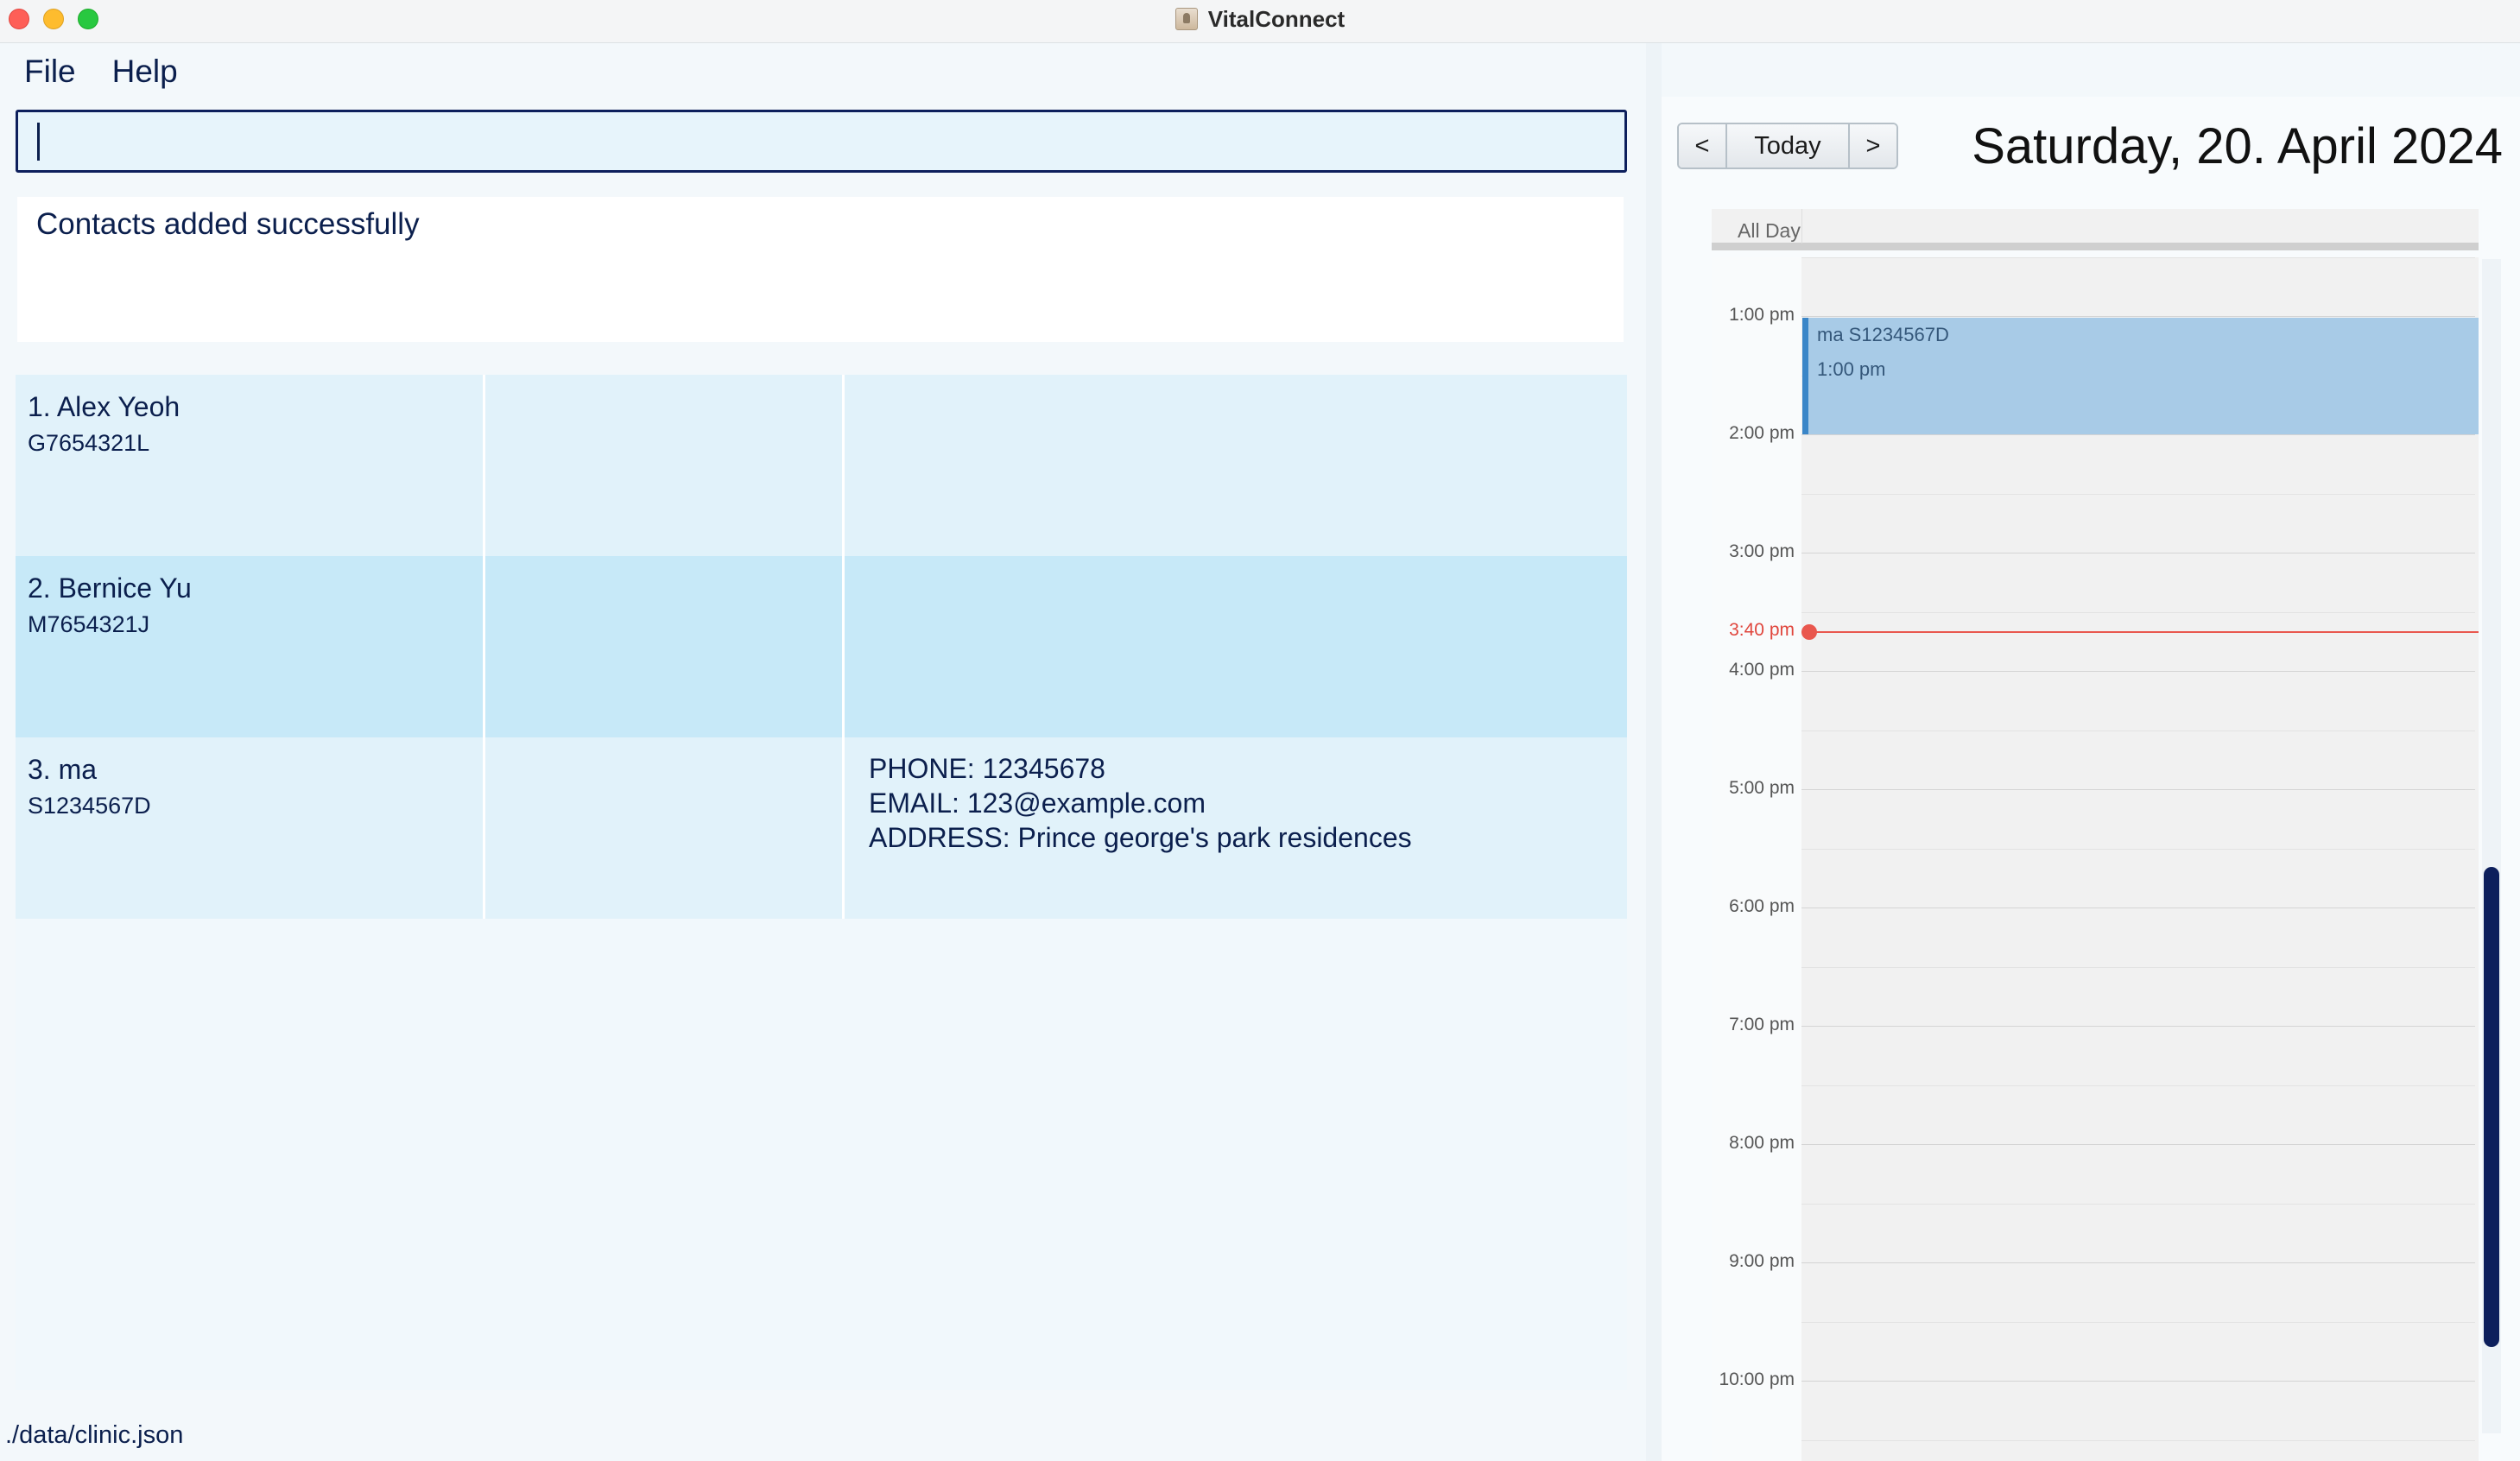 Image resolution: width=2520 pixels, height=1461 pixels. What do you see at coordinates (1702, 146) in the screenshot?
I see `previous-day-button: <` at bounding box center [1702, 146].